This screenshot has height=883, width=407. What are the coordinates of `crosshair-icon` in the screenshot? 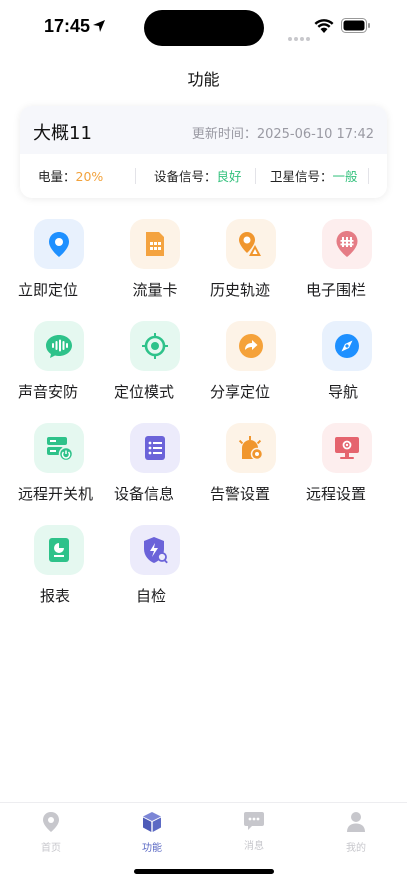 It's located at (155, 346).